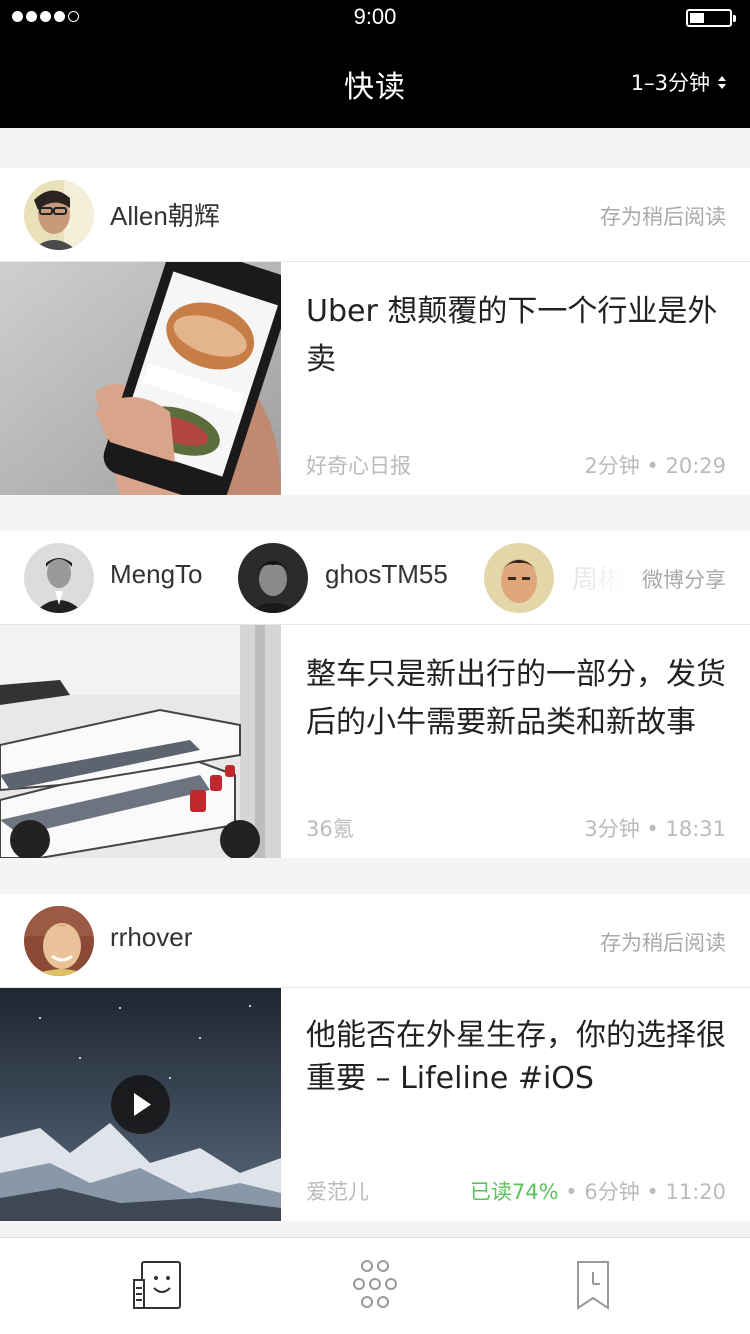 This screenshot has height=1334, width=750. I want to click on article-meta: 2分钟 • 20:29, so click(655, 466).